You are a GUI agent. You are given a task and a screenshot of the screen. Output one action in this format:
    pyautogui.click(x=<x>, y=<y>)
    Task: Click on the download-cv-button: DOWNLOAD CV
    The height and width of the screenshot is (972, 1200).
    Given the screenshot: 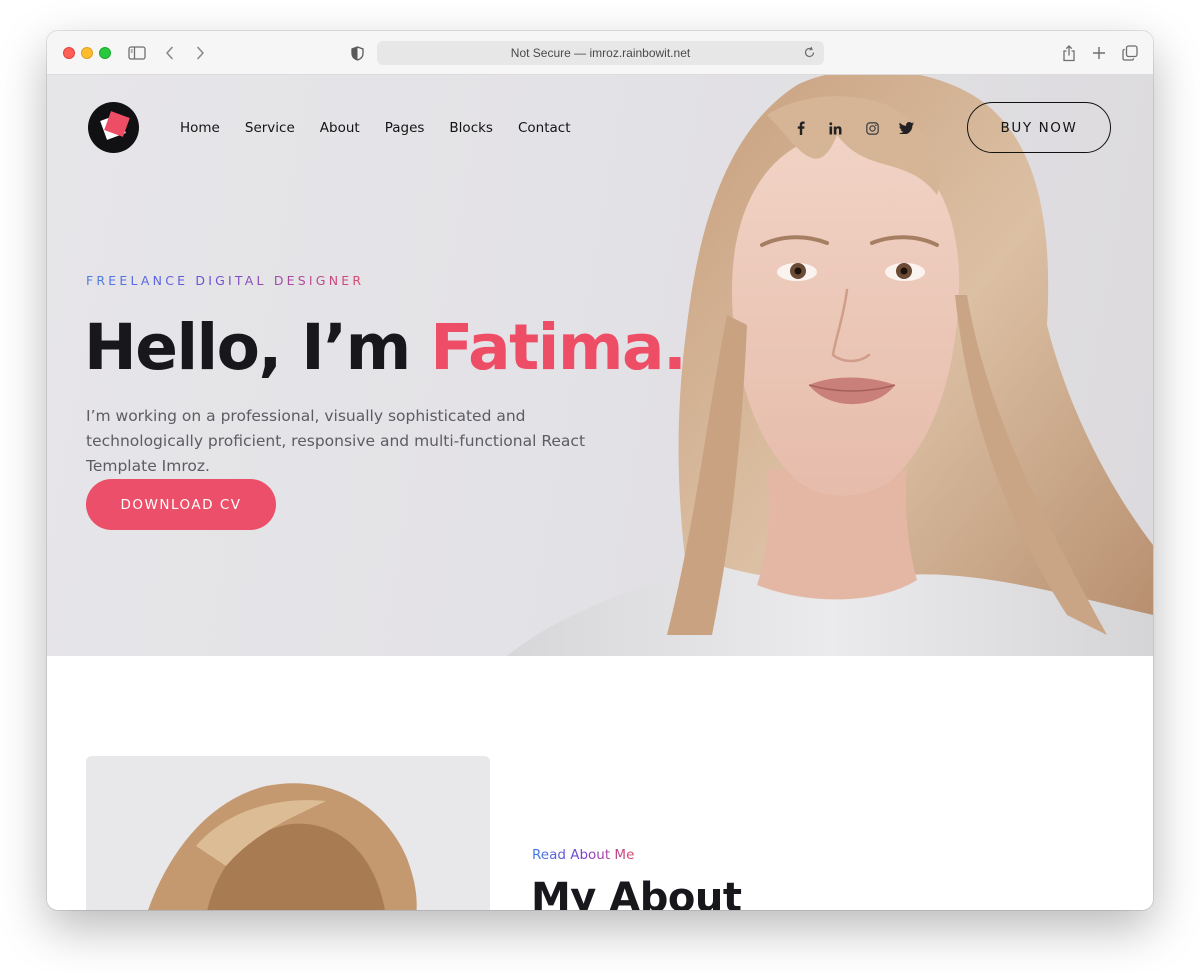 What is the action you would take?
    pyautogui.click(x=181, y=504)
    